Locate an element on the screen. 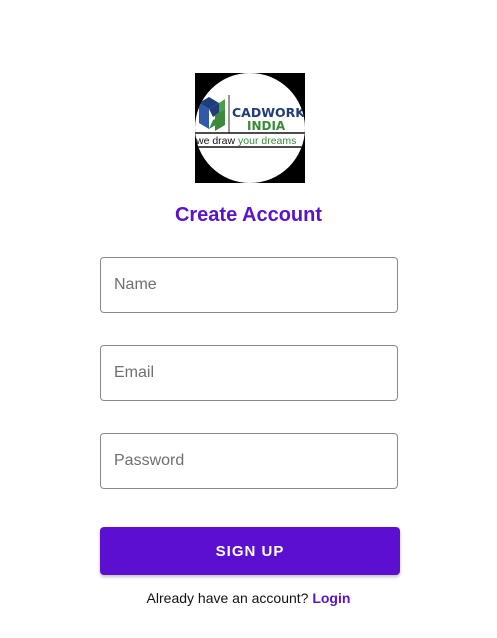 Image resolution: width=497 pixels, height=638 pixels. email-input is located at coordinates (249, 373).